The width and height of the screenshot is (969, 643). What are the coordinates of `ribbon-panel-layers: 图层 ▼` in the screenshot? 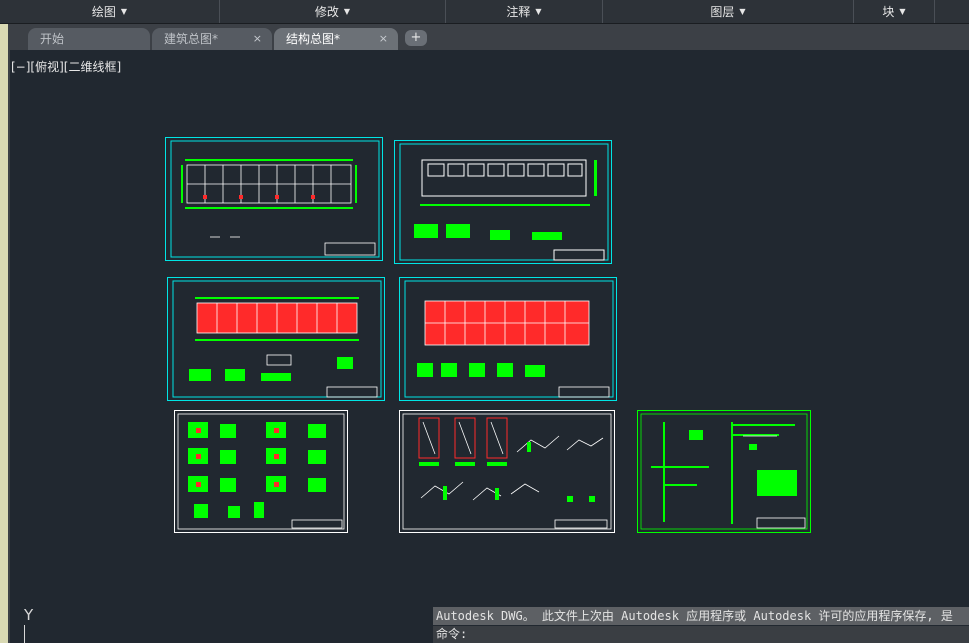 It's located at (728, 11).